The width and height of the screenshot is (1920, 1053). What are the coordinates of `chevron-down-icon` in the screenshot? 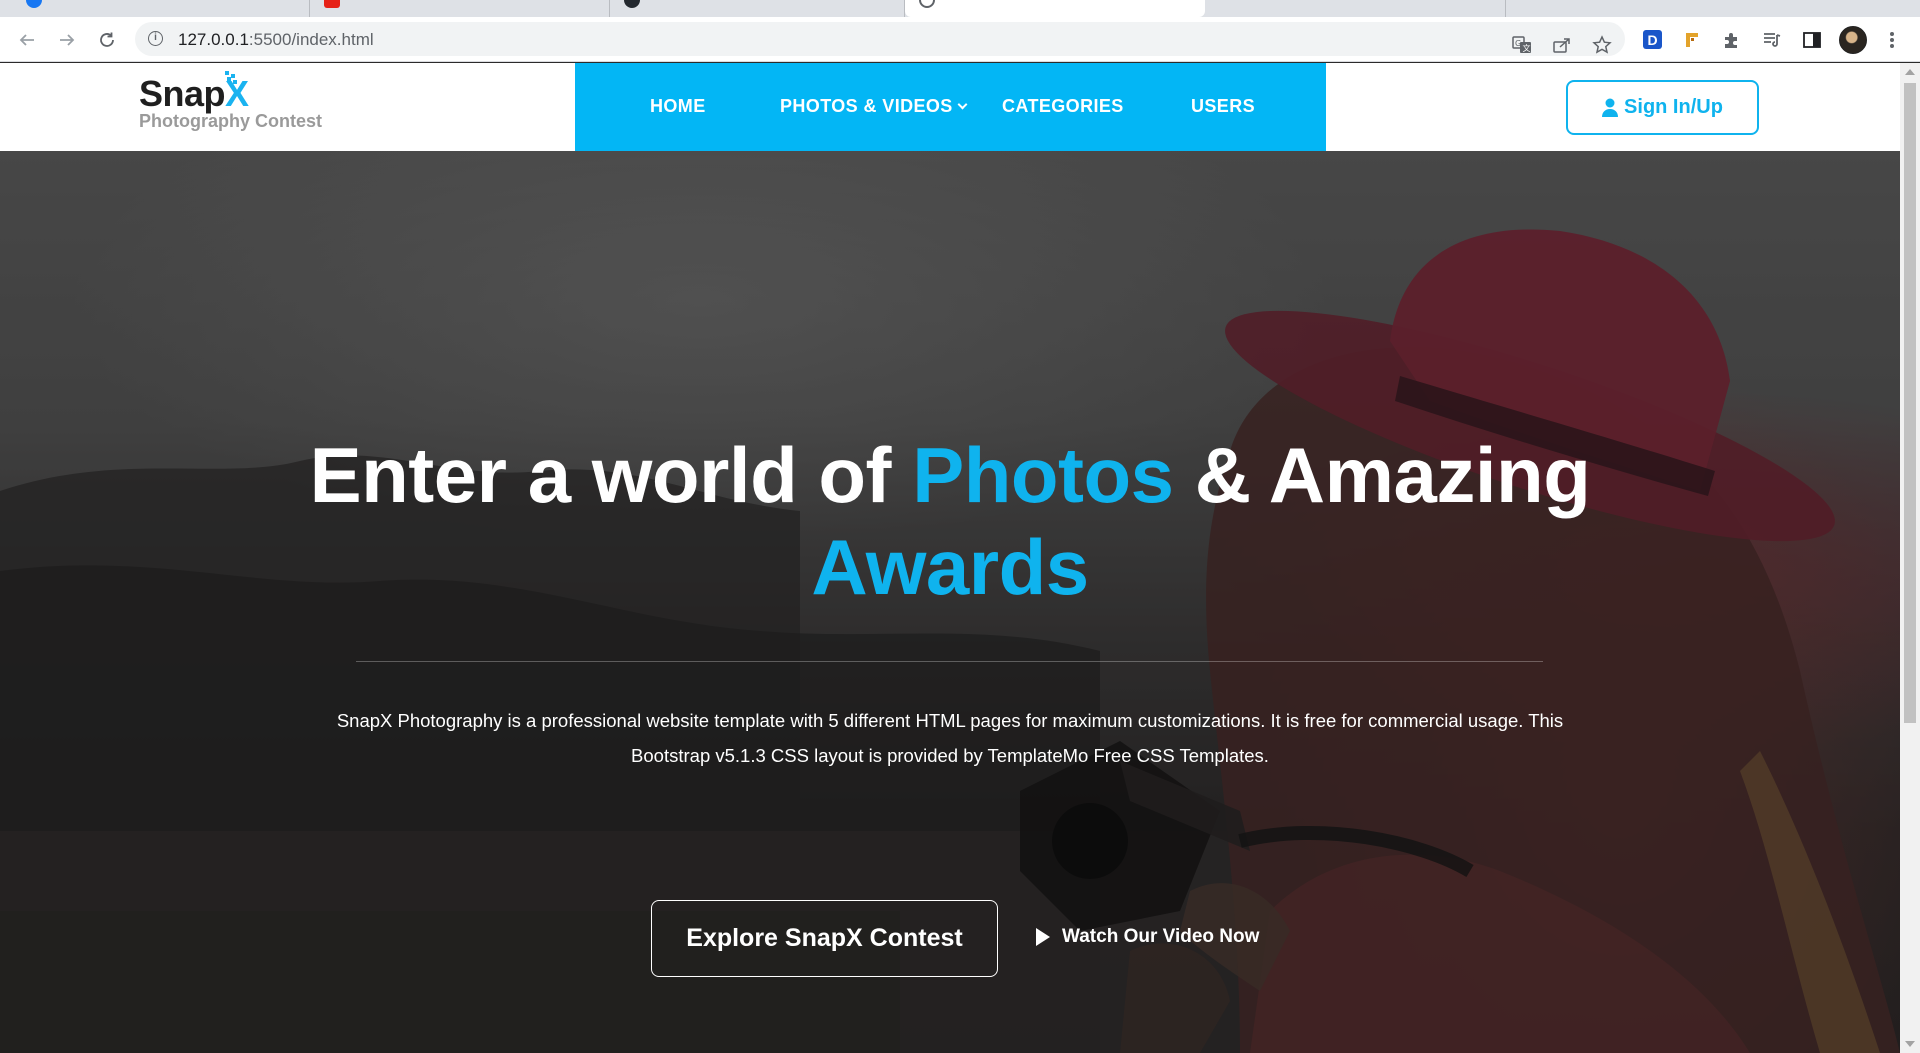 It's located at (962, 104).